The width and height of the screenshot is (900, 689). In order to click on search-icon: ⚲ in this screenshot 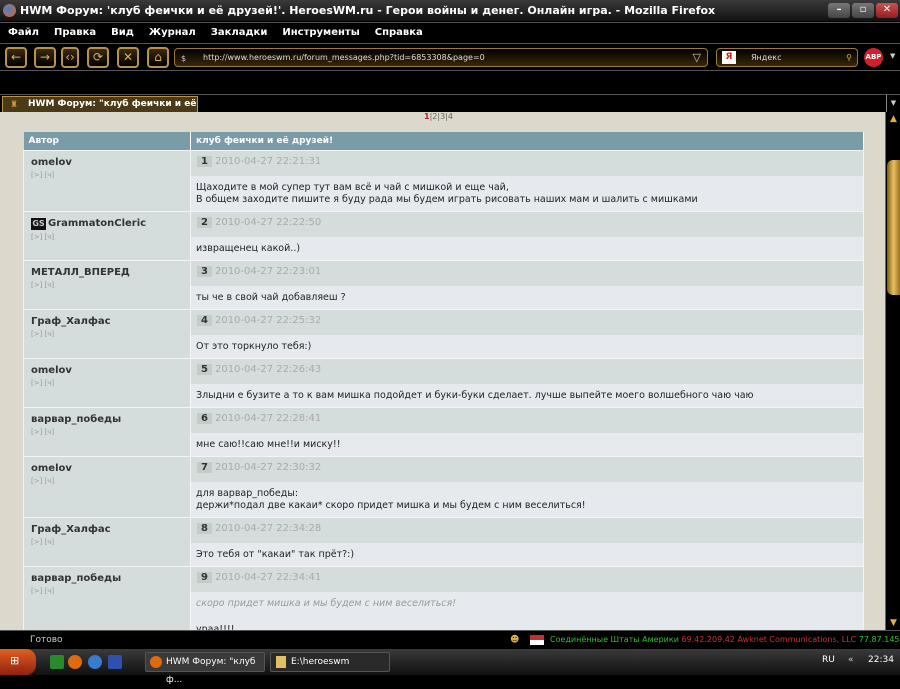, I will do `click(849, 57)`.